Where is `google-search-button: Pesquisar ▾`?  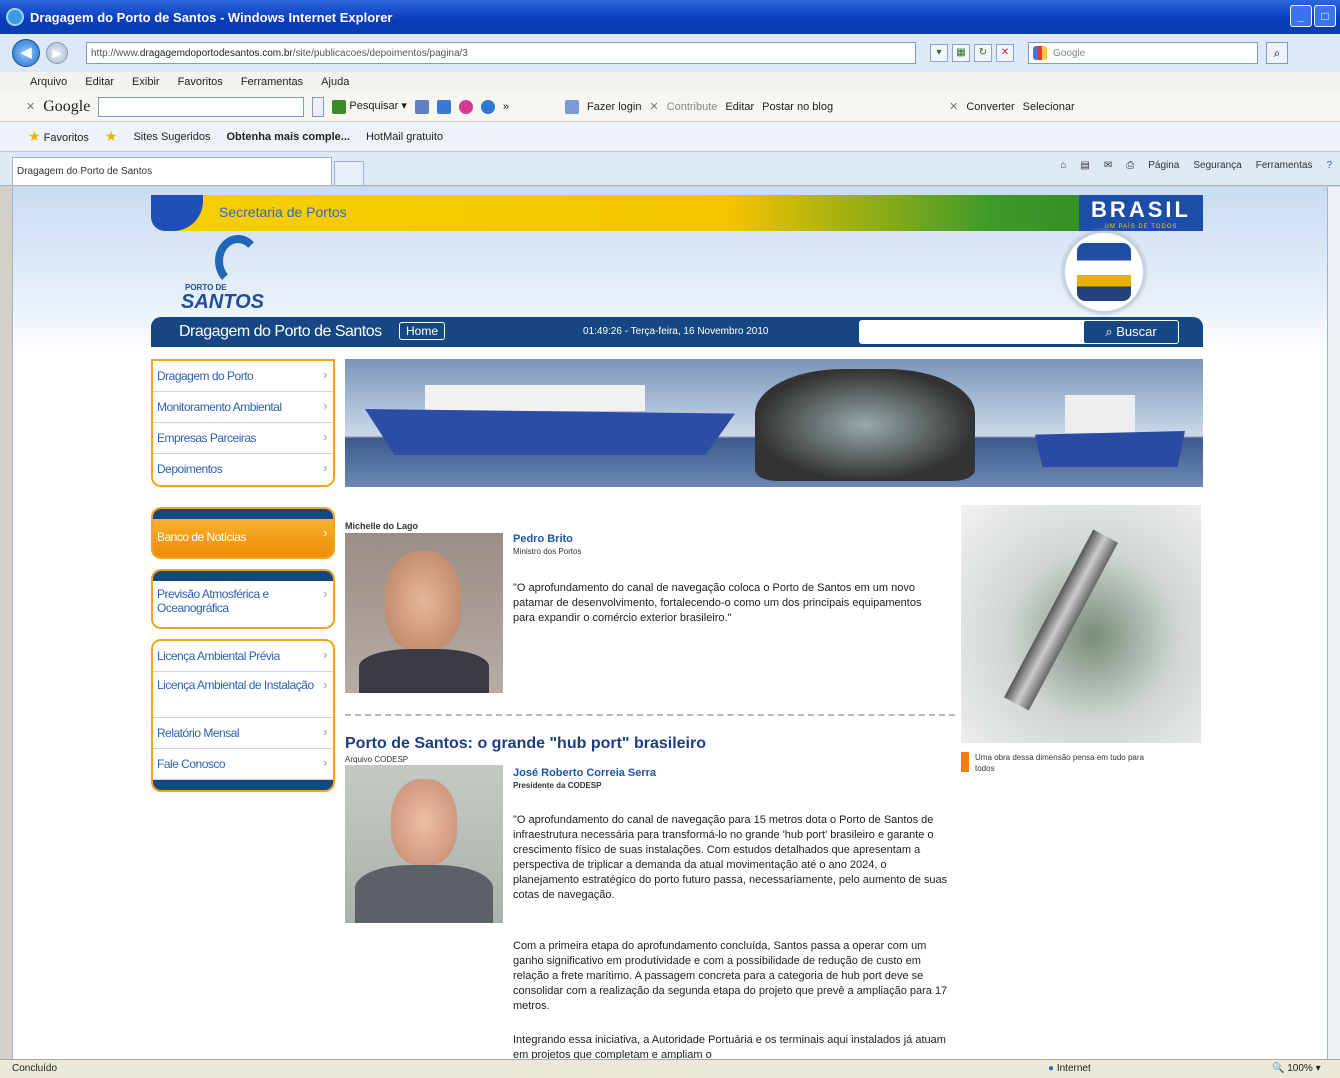 google-search-button: Pesquisar ▾ is located at coordinates (369, 106).